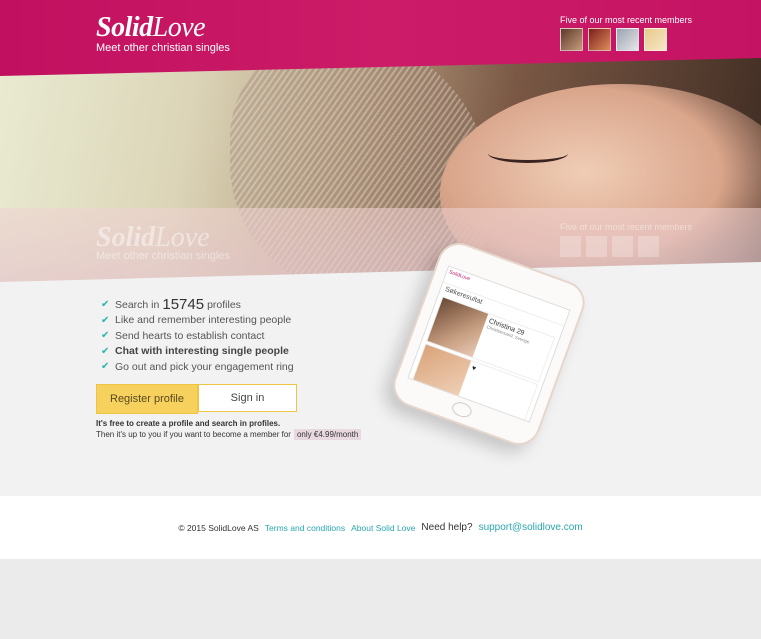  What do you see at coordinates (179, 27) in the screenshot?
I see `logo-love: Love` at bounding box center [179, 27].